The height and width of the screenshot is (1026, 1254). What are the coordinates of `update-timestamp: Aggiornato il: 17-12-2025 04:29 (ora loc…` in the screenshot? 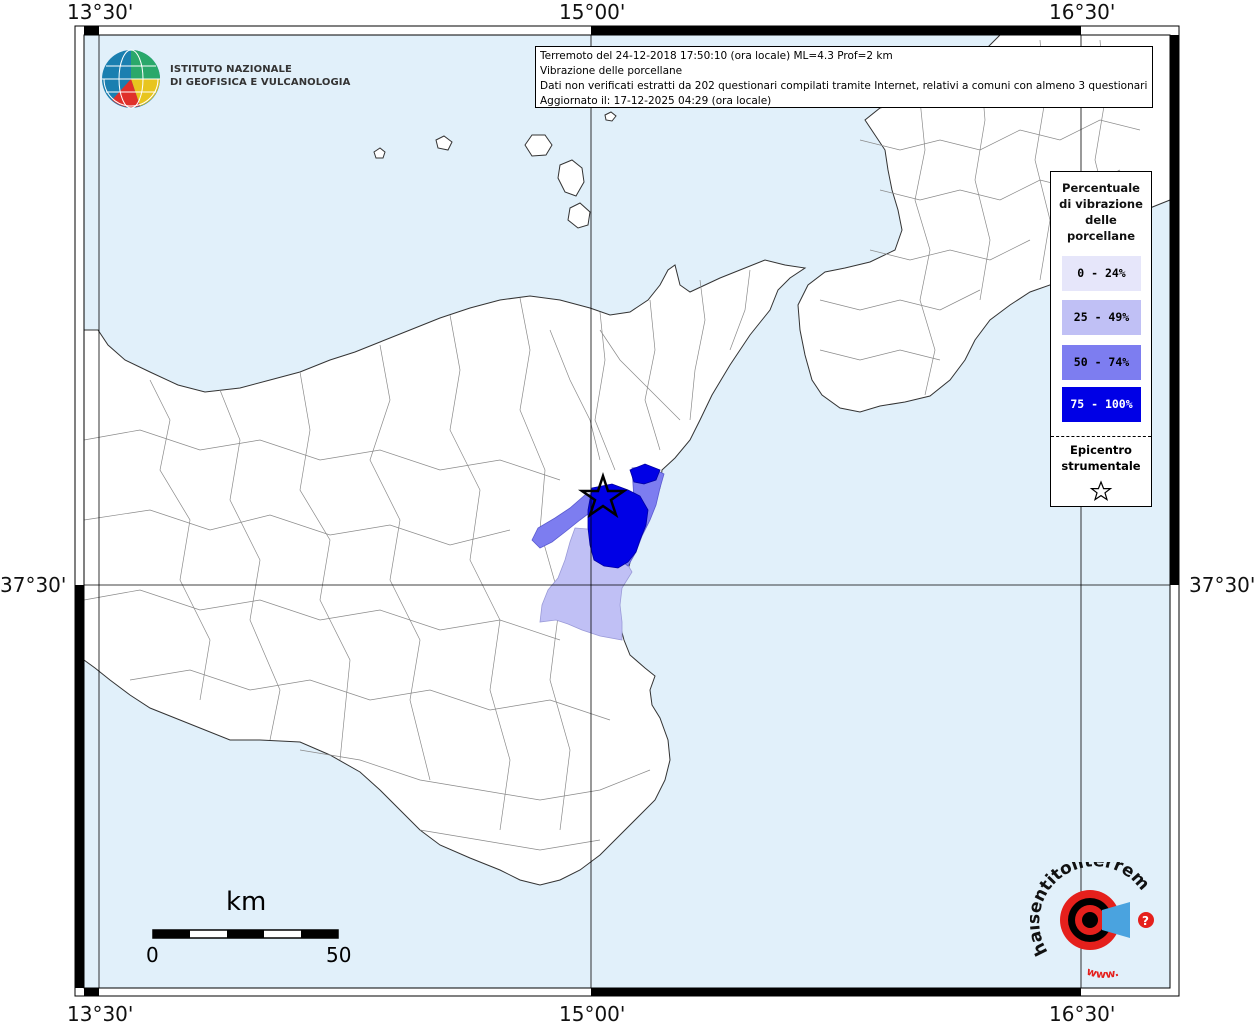 It's located at (656, 101).